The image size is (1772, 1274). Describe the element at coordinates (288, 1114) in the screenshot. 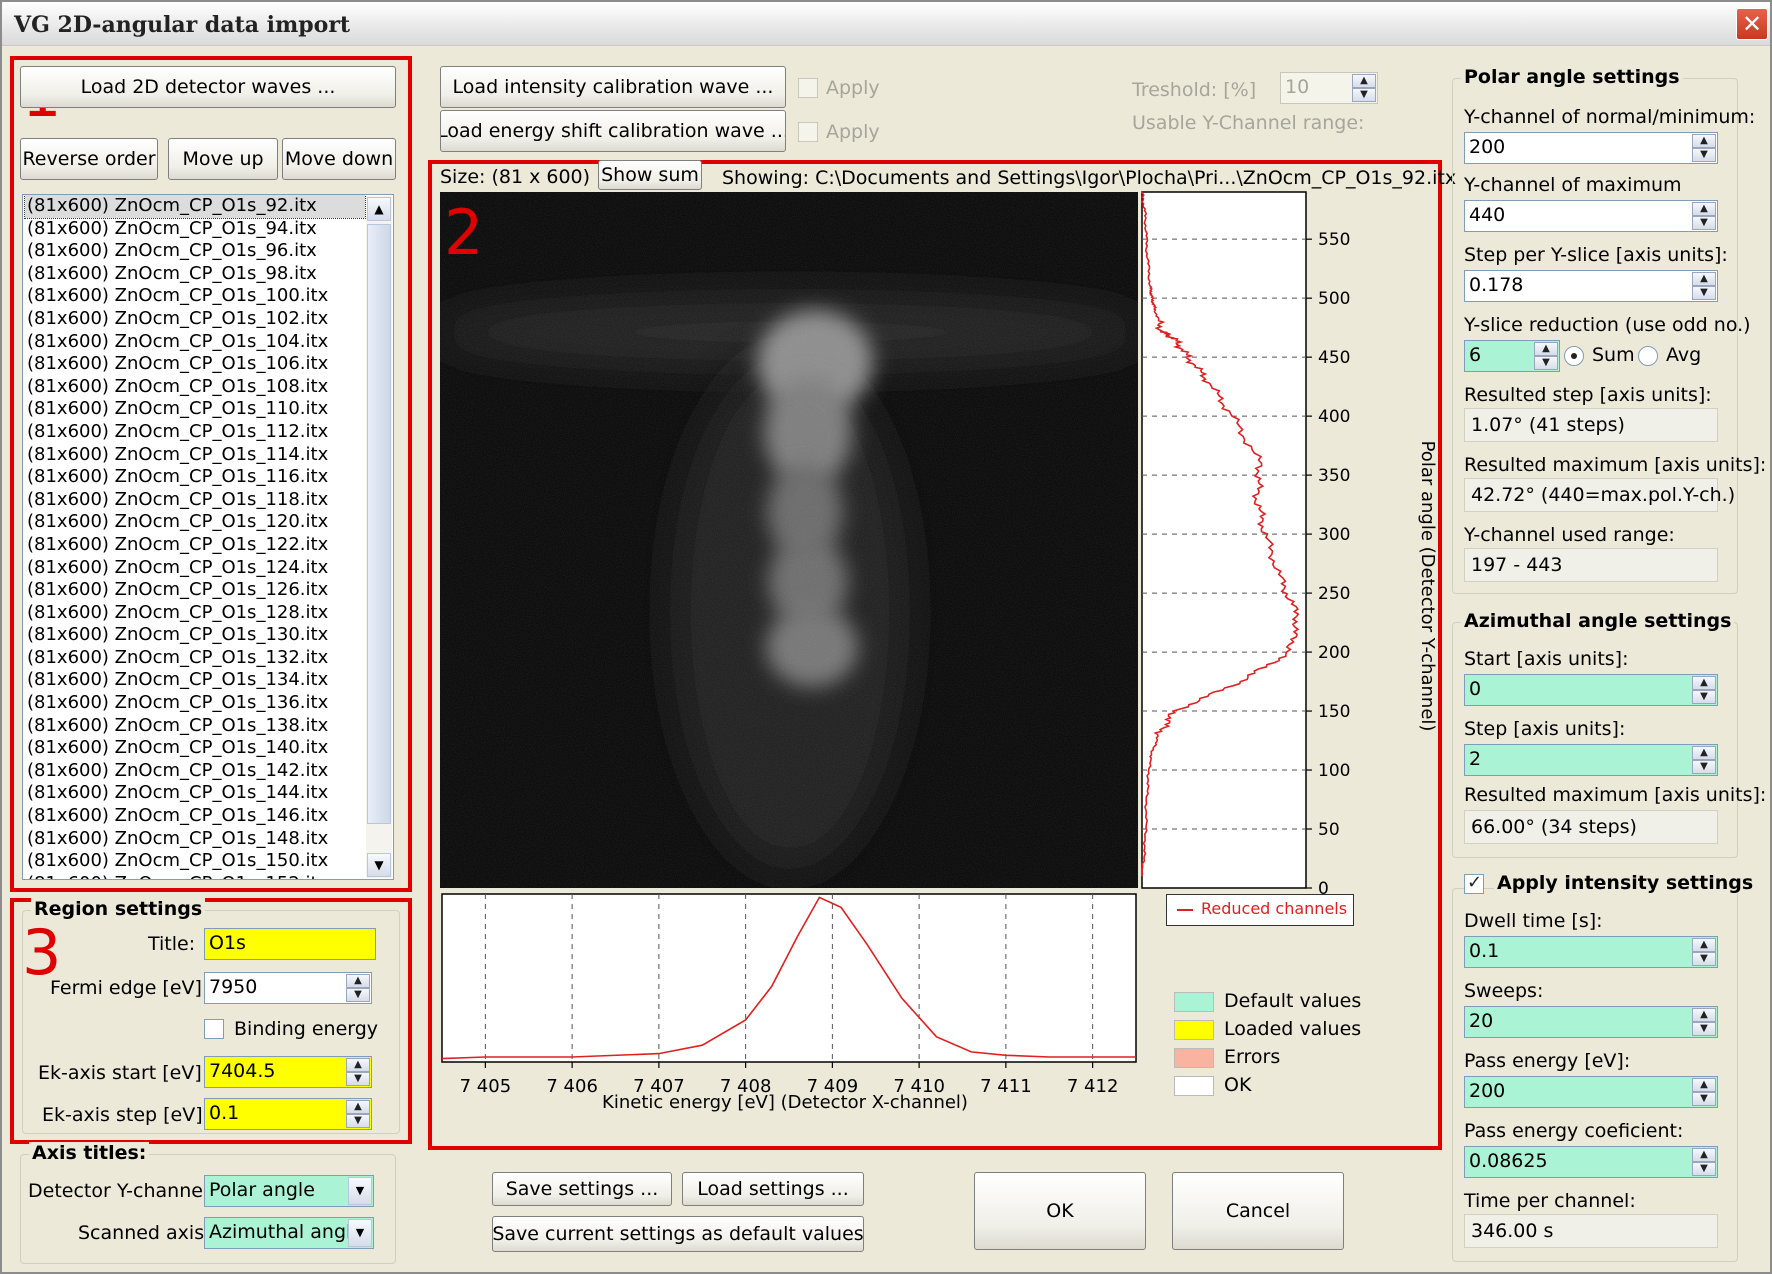

I see `ek-step-input: 0.1 ▲ ▼` at that location.